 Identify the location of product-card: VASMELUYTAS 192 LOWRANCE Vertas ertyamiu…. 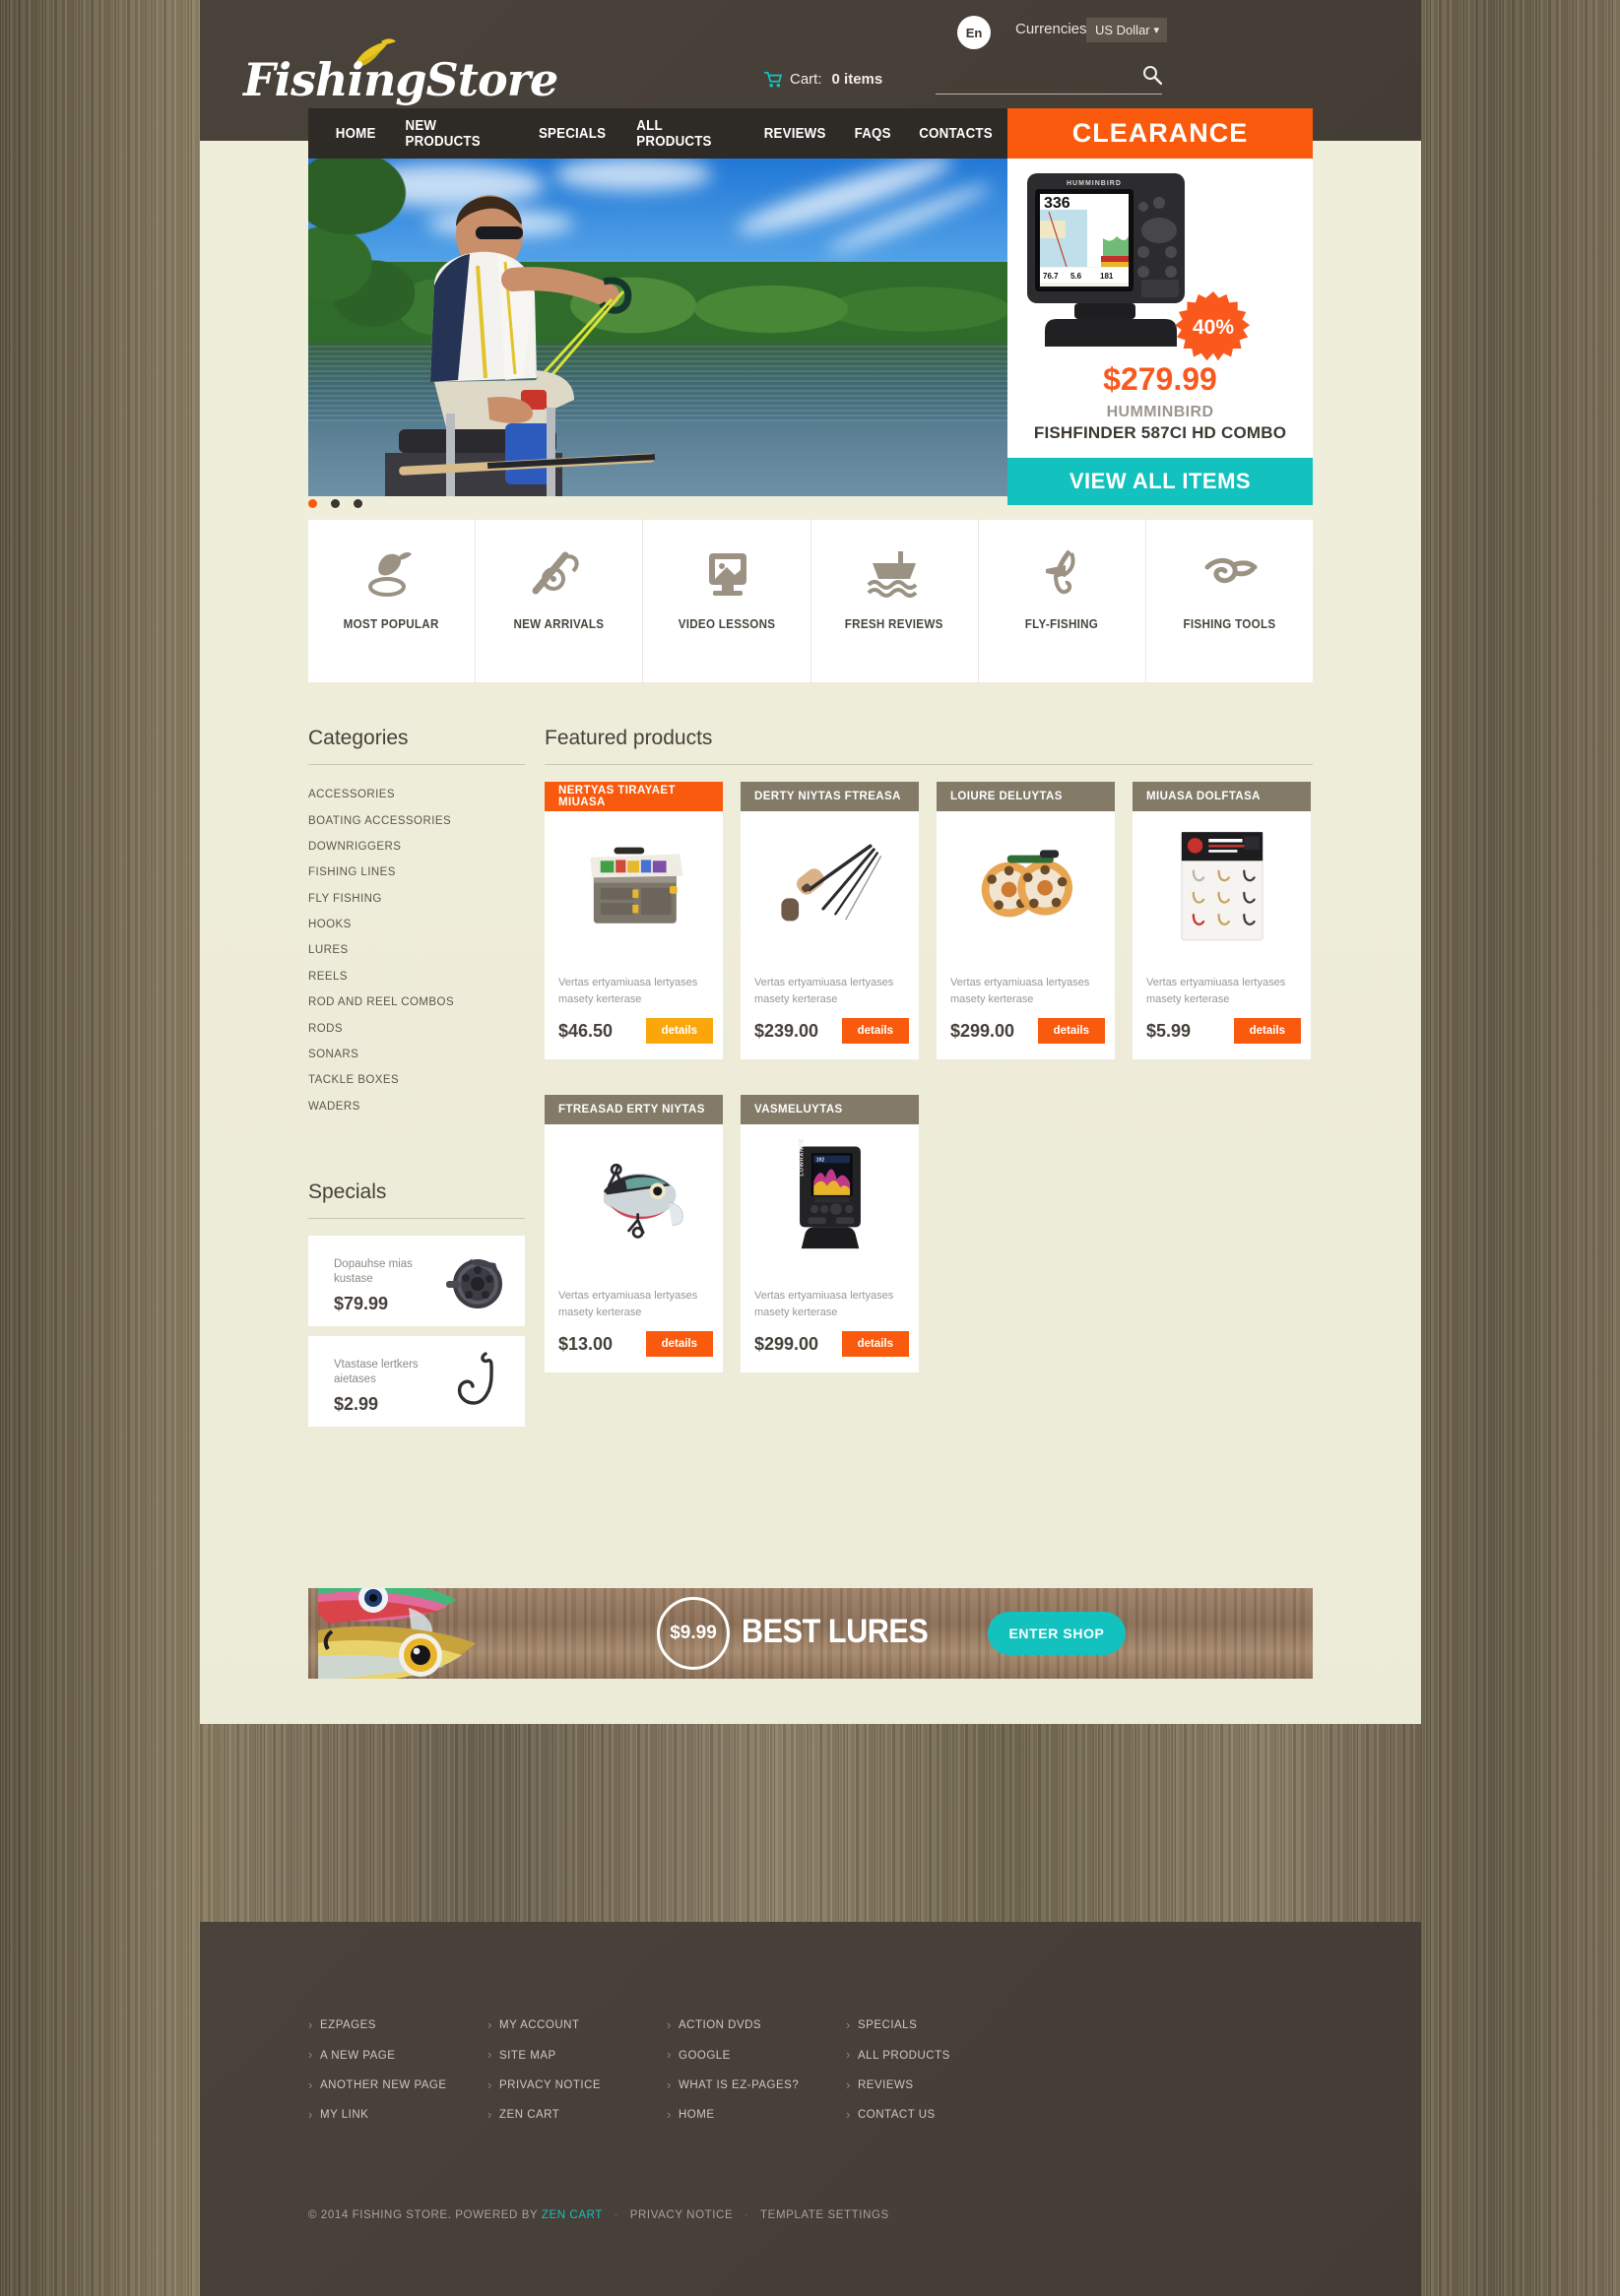
(830, 1233).